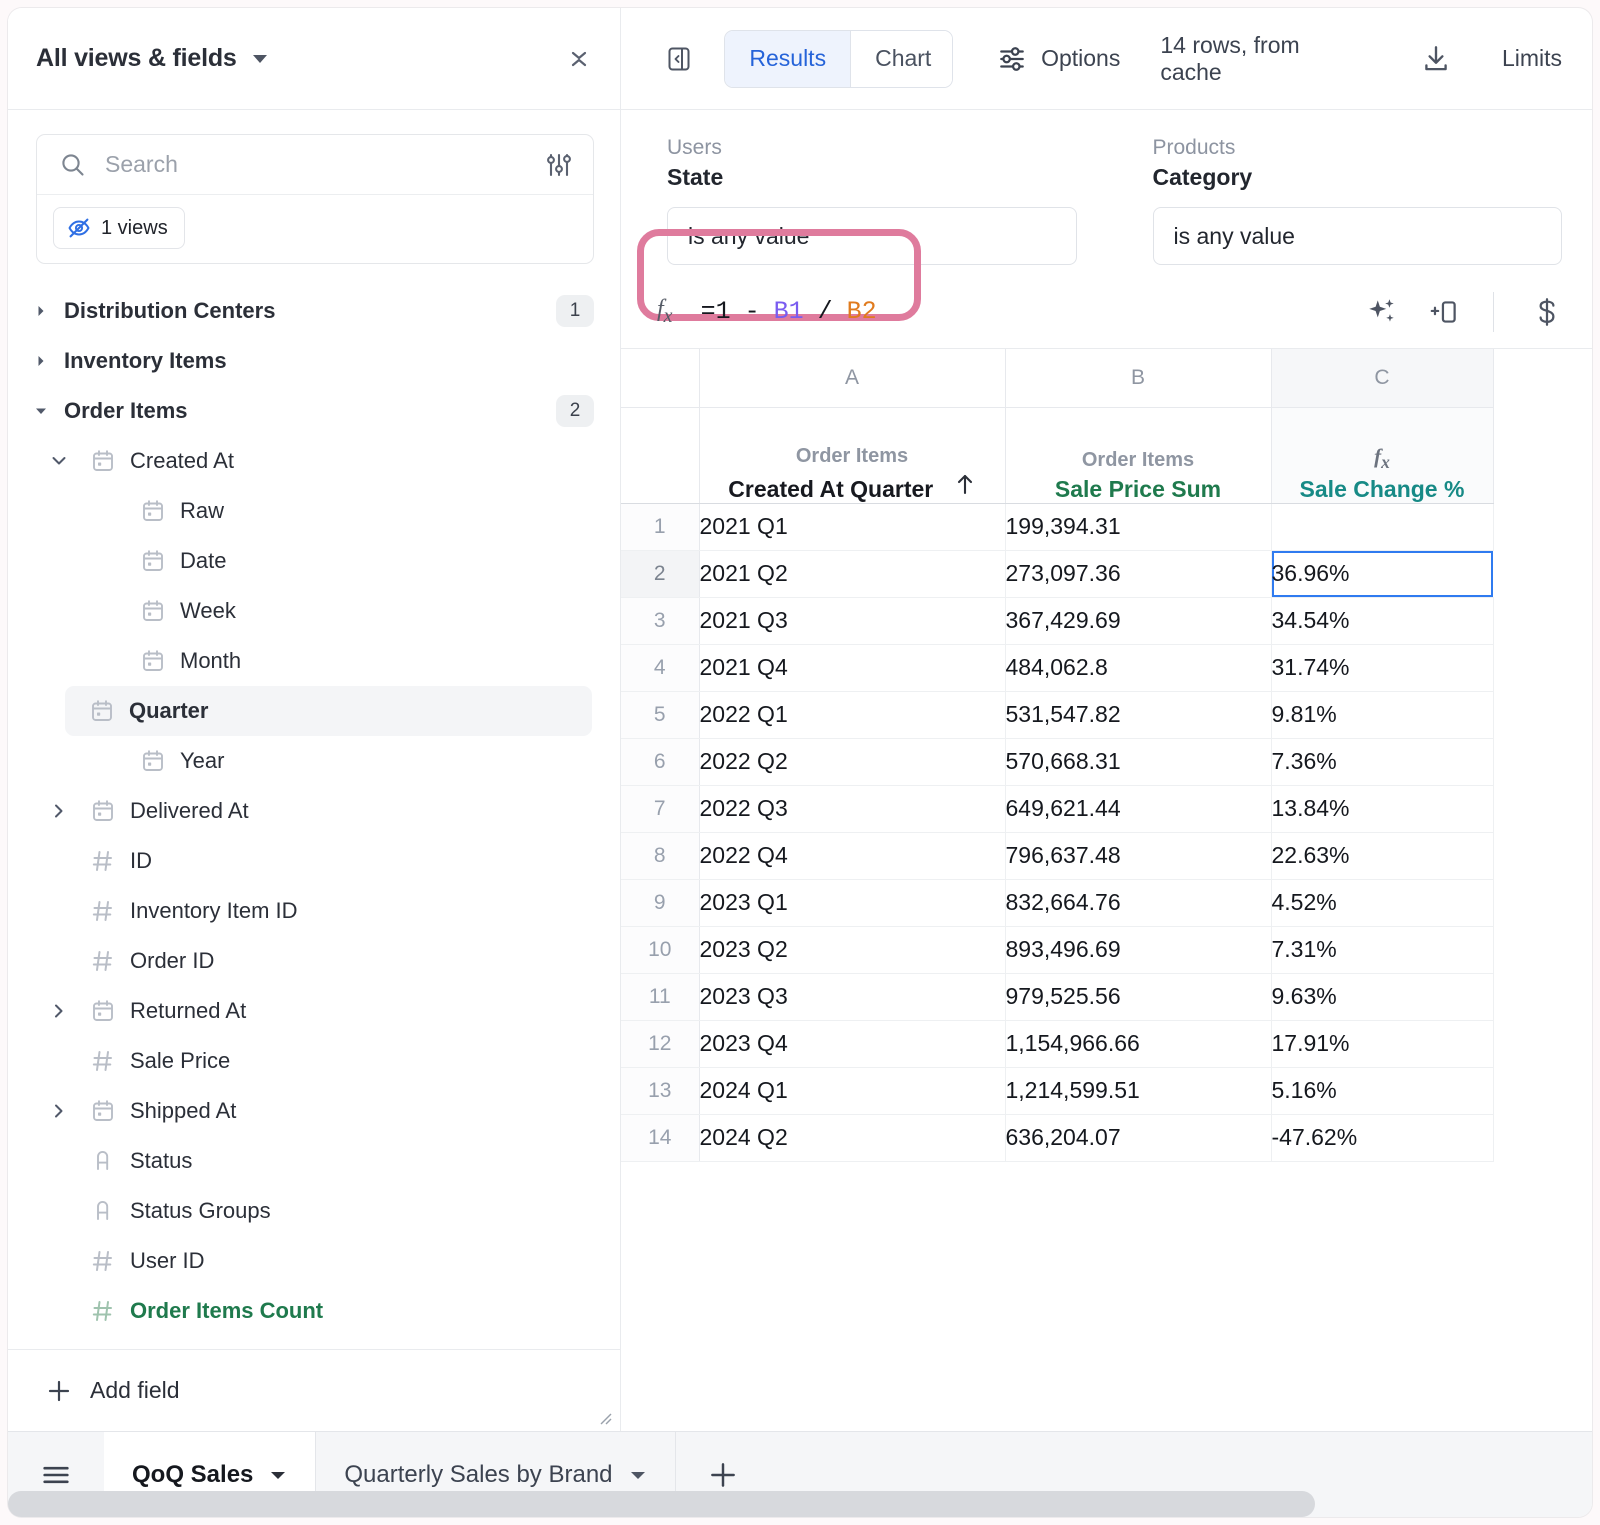 The height and width of the screenshot is (1525, 1600). Describe the element at coordinates (852, 621) in the screenshot. I see `cell-A3: 2021 Q3` at that location.